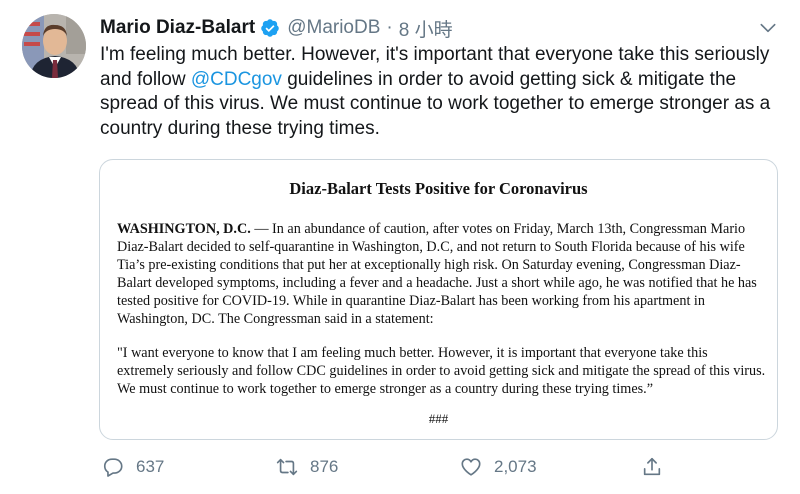 This screenshot has height=494, width=800. What do you see at coordinates (287, 467) in the screenshot?
I see `retweet-icon` at bounding box center [287, 467].